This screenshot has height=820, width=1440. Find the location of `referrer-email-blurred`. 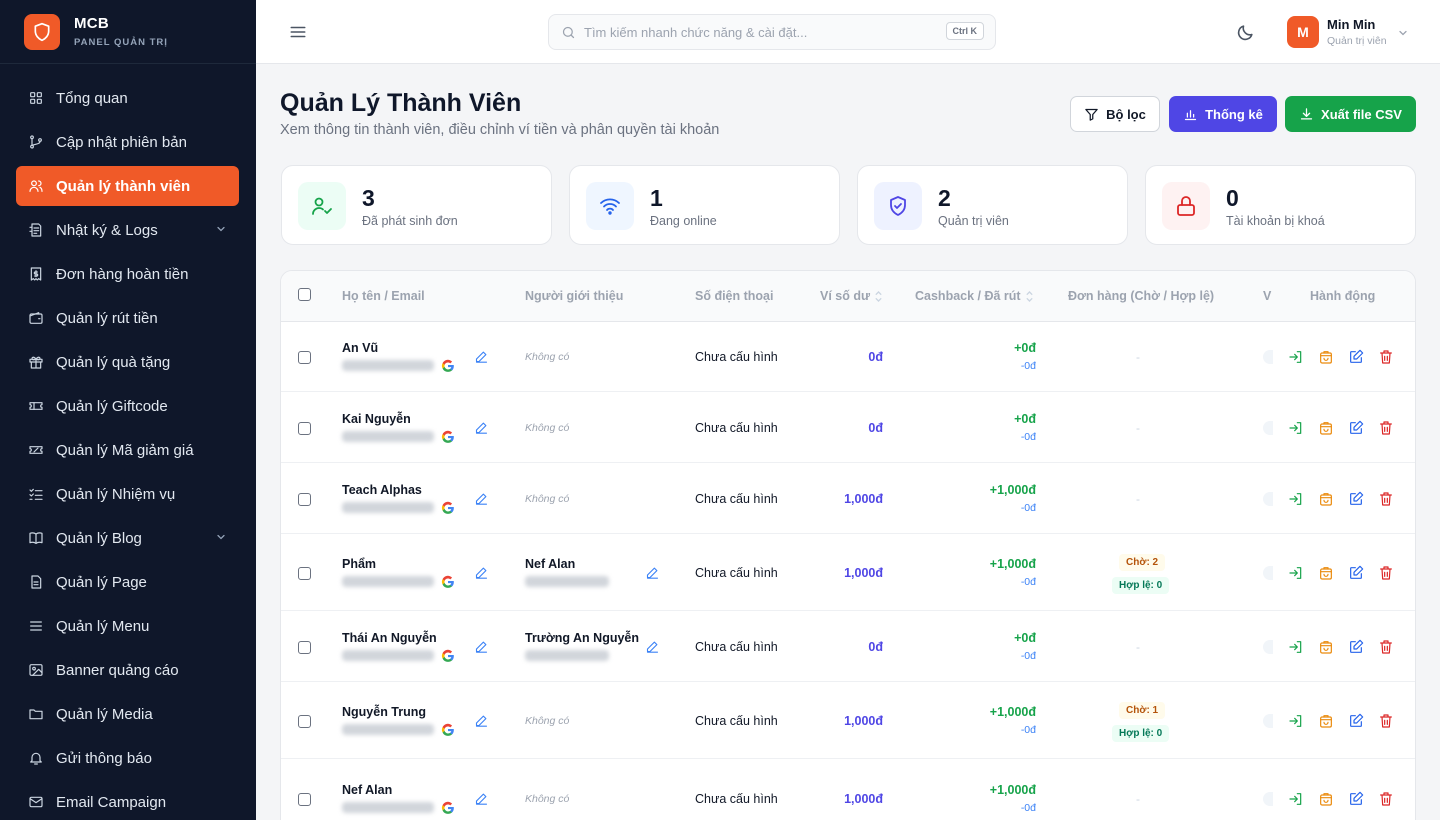

referrer-email-blurred is located at coordinates (567, 655).